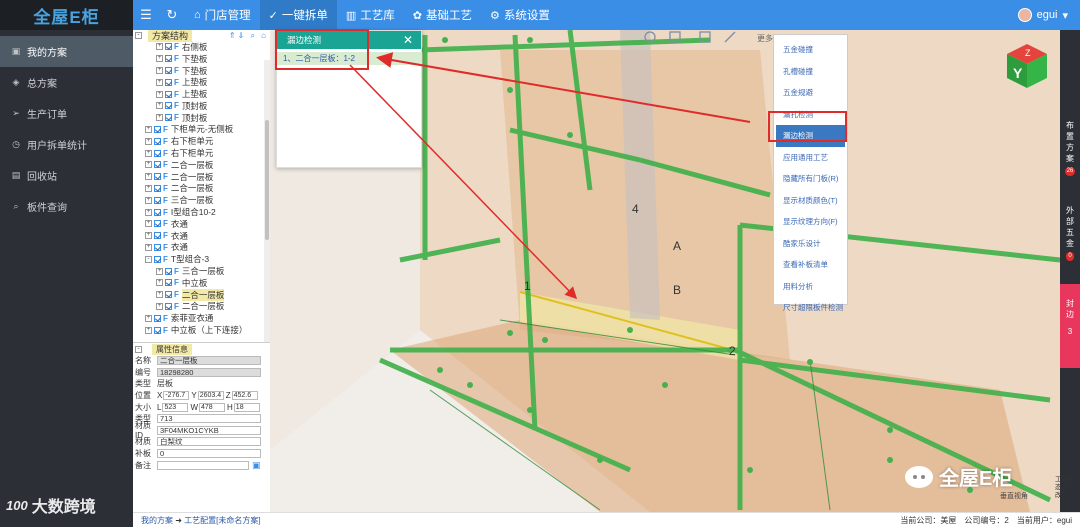  I want to click on tab-badge: 0, so click(1070, 256).